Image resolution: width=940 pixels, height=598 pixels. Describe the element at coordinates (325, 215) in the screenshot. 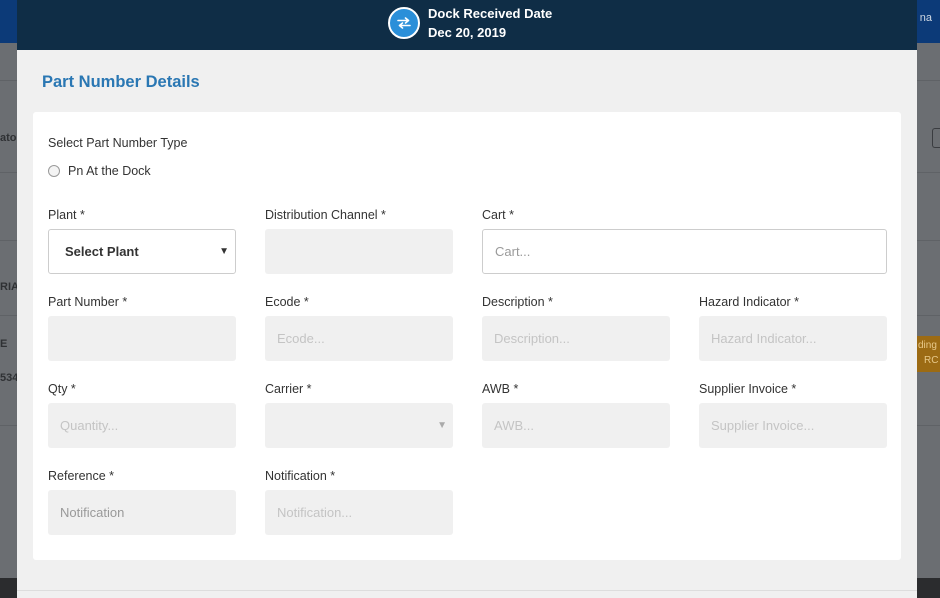

I see `distribution-channel-label: Distribution Channel *` at that location.